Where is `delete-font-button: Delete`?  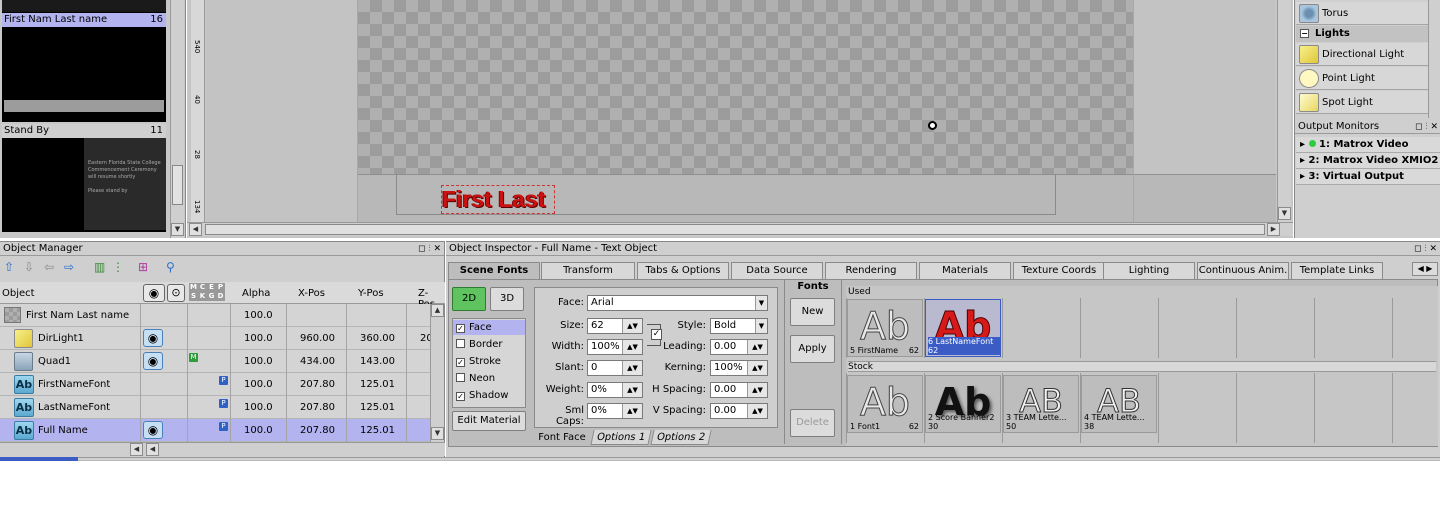 delete-font-button: Delete is located at coordinates (812, 423).